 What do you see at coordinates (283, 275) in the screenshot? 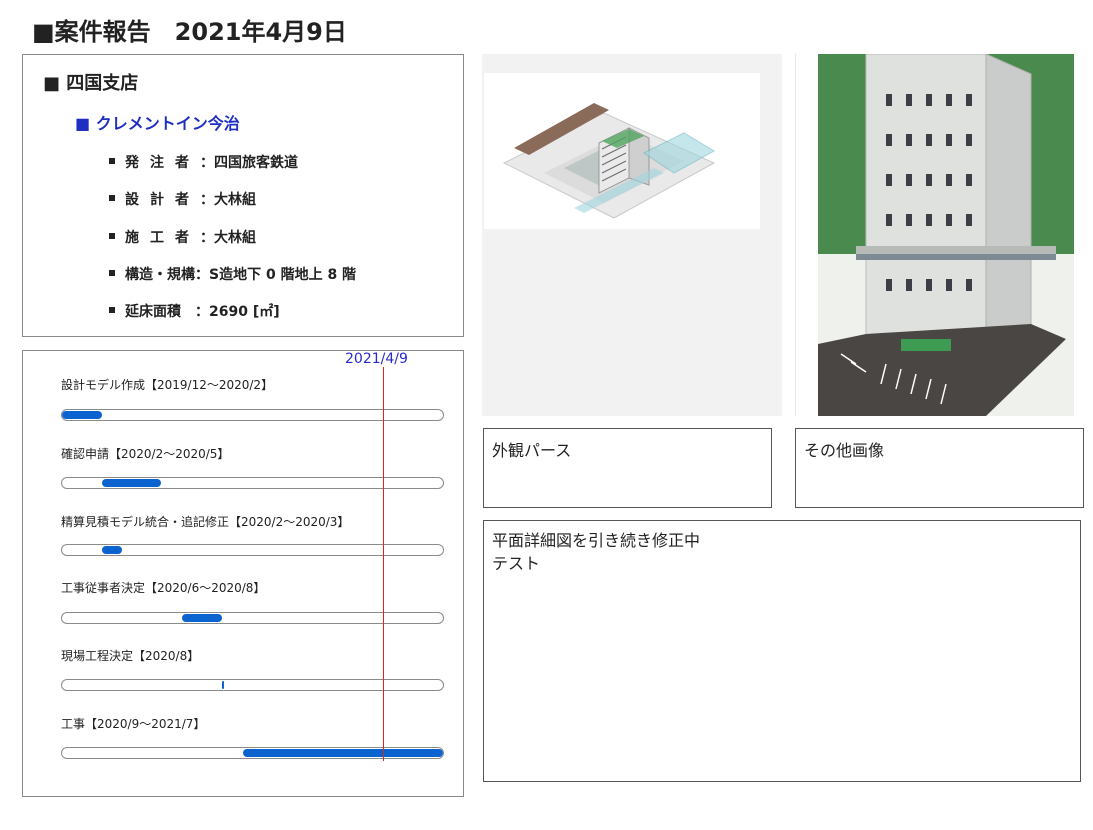
I see `detail-value: S造地下 0 階地上 8 階` at bounding box center [283, 275].